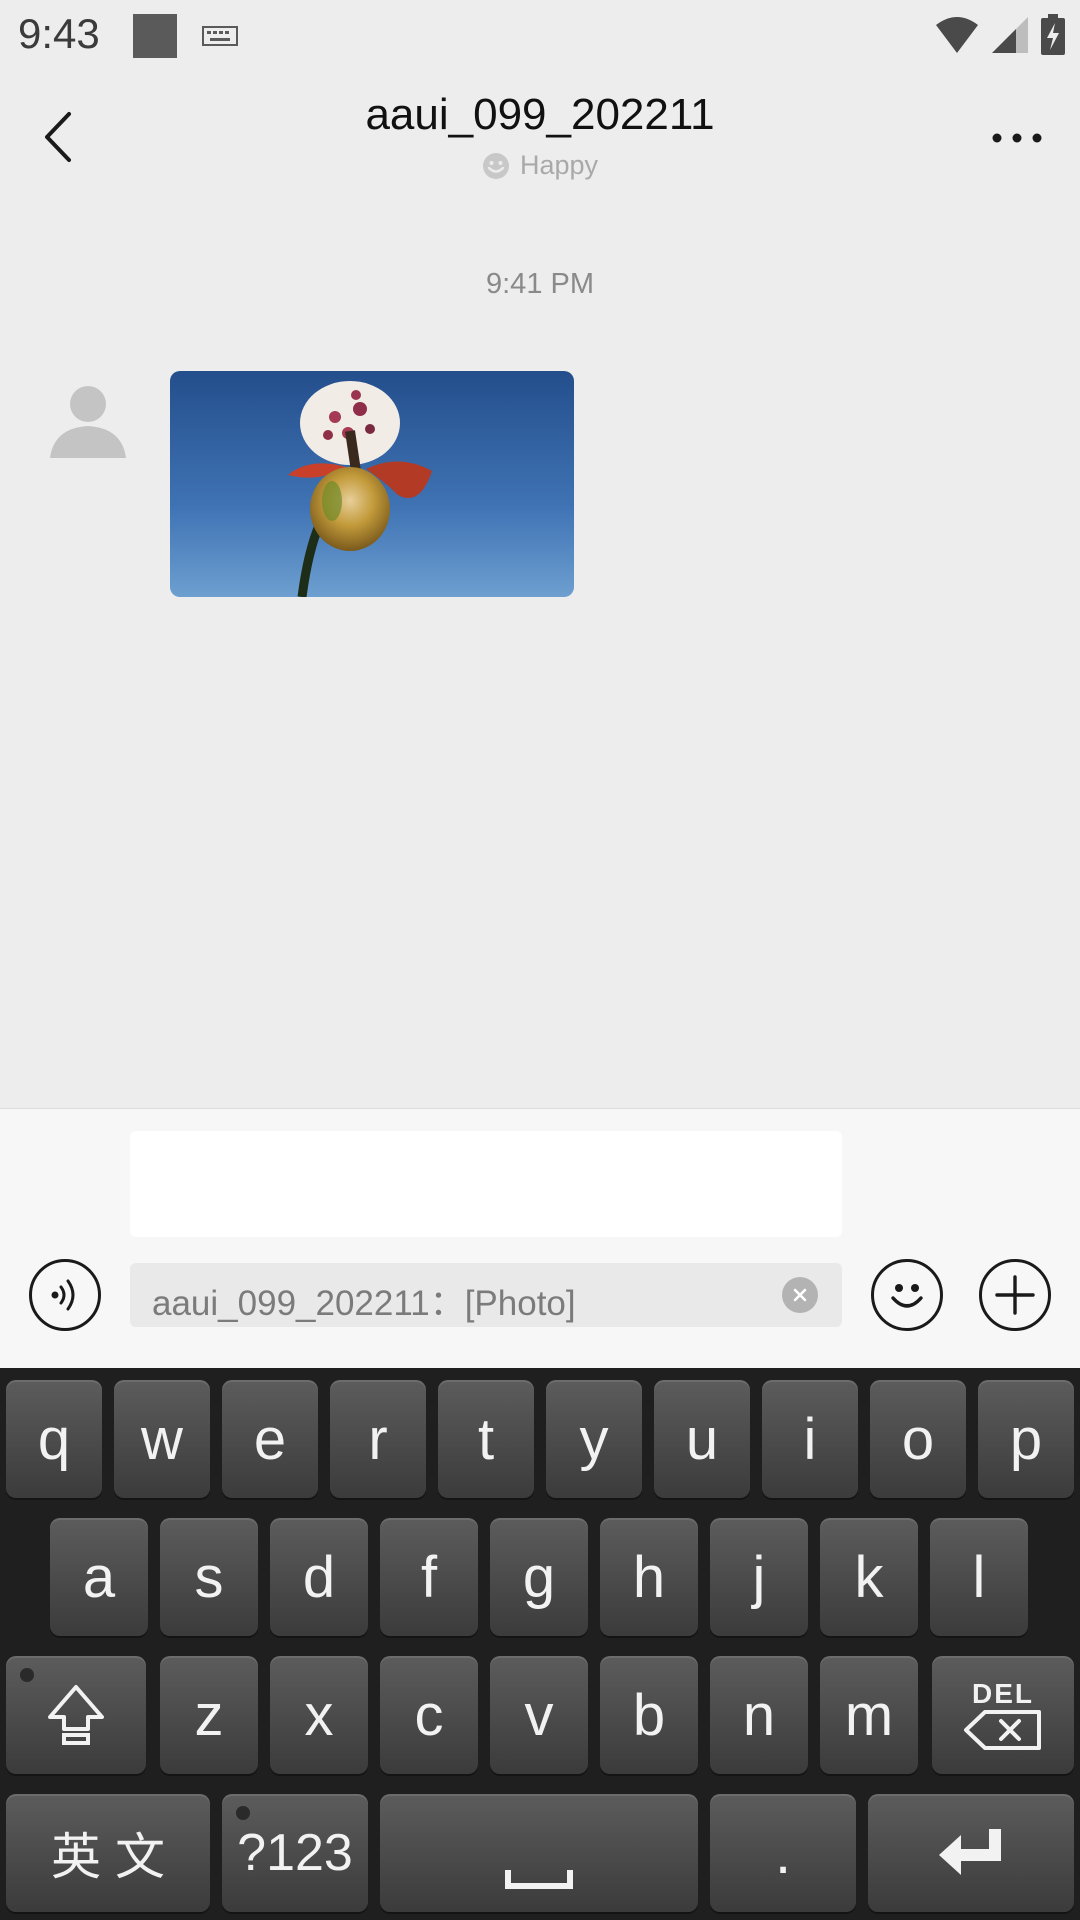  Describe the element at coordinates (540, 115) in the screenshot. I see `chat-title: aaui_099_202211` at that location.